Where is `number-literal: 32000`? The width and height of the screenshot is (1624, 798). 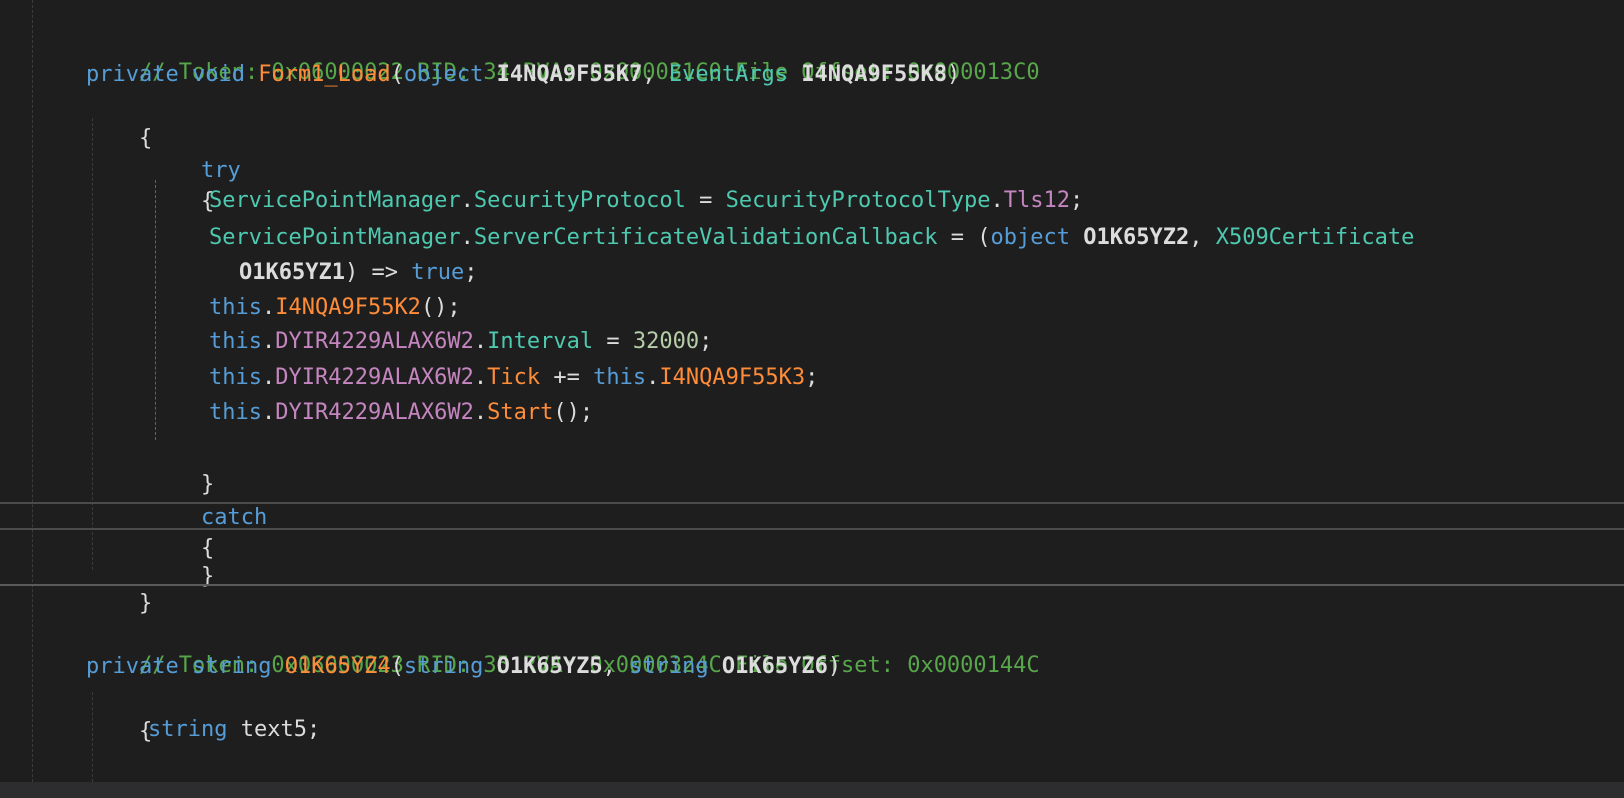
number-literal: 32000 is located at coordinates (666, 341).